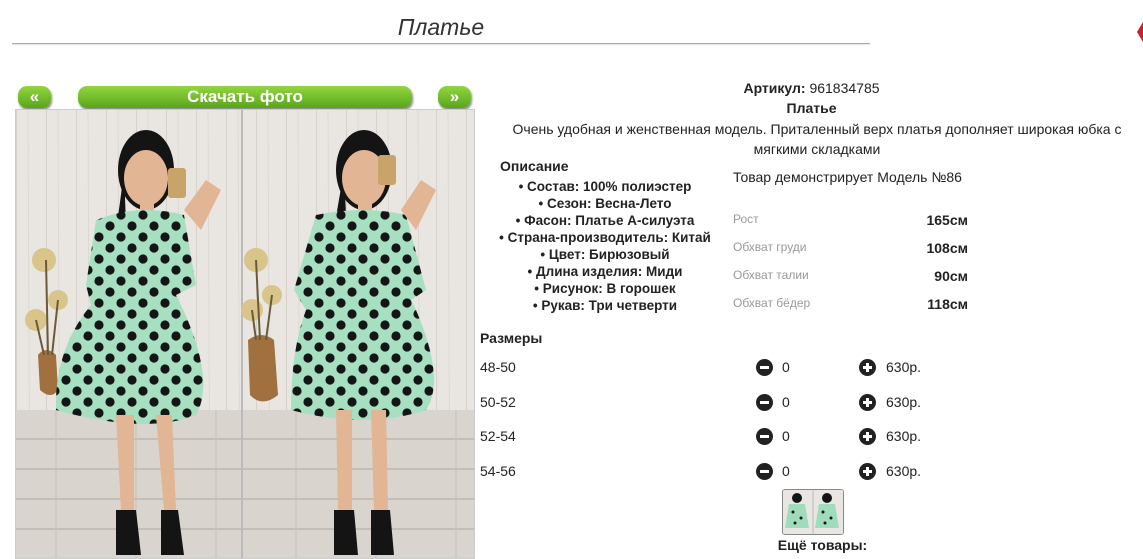 This screenshot has height=559, width=1143. Describe the element at coordinates (811, 108) in the screenshot. I see `product-name: Платье` at that location.